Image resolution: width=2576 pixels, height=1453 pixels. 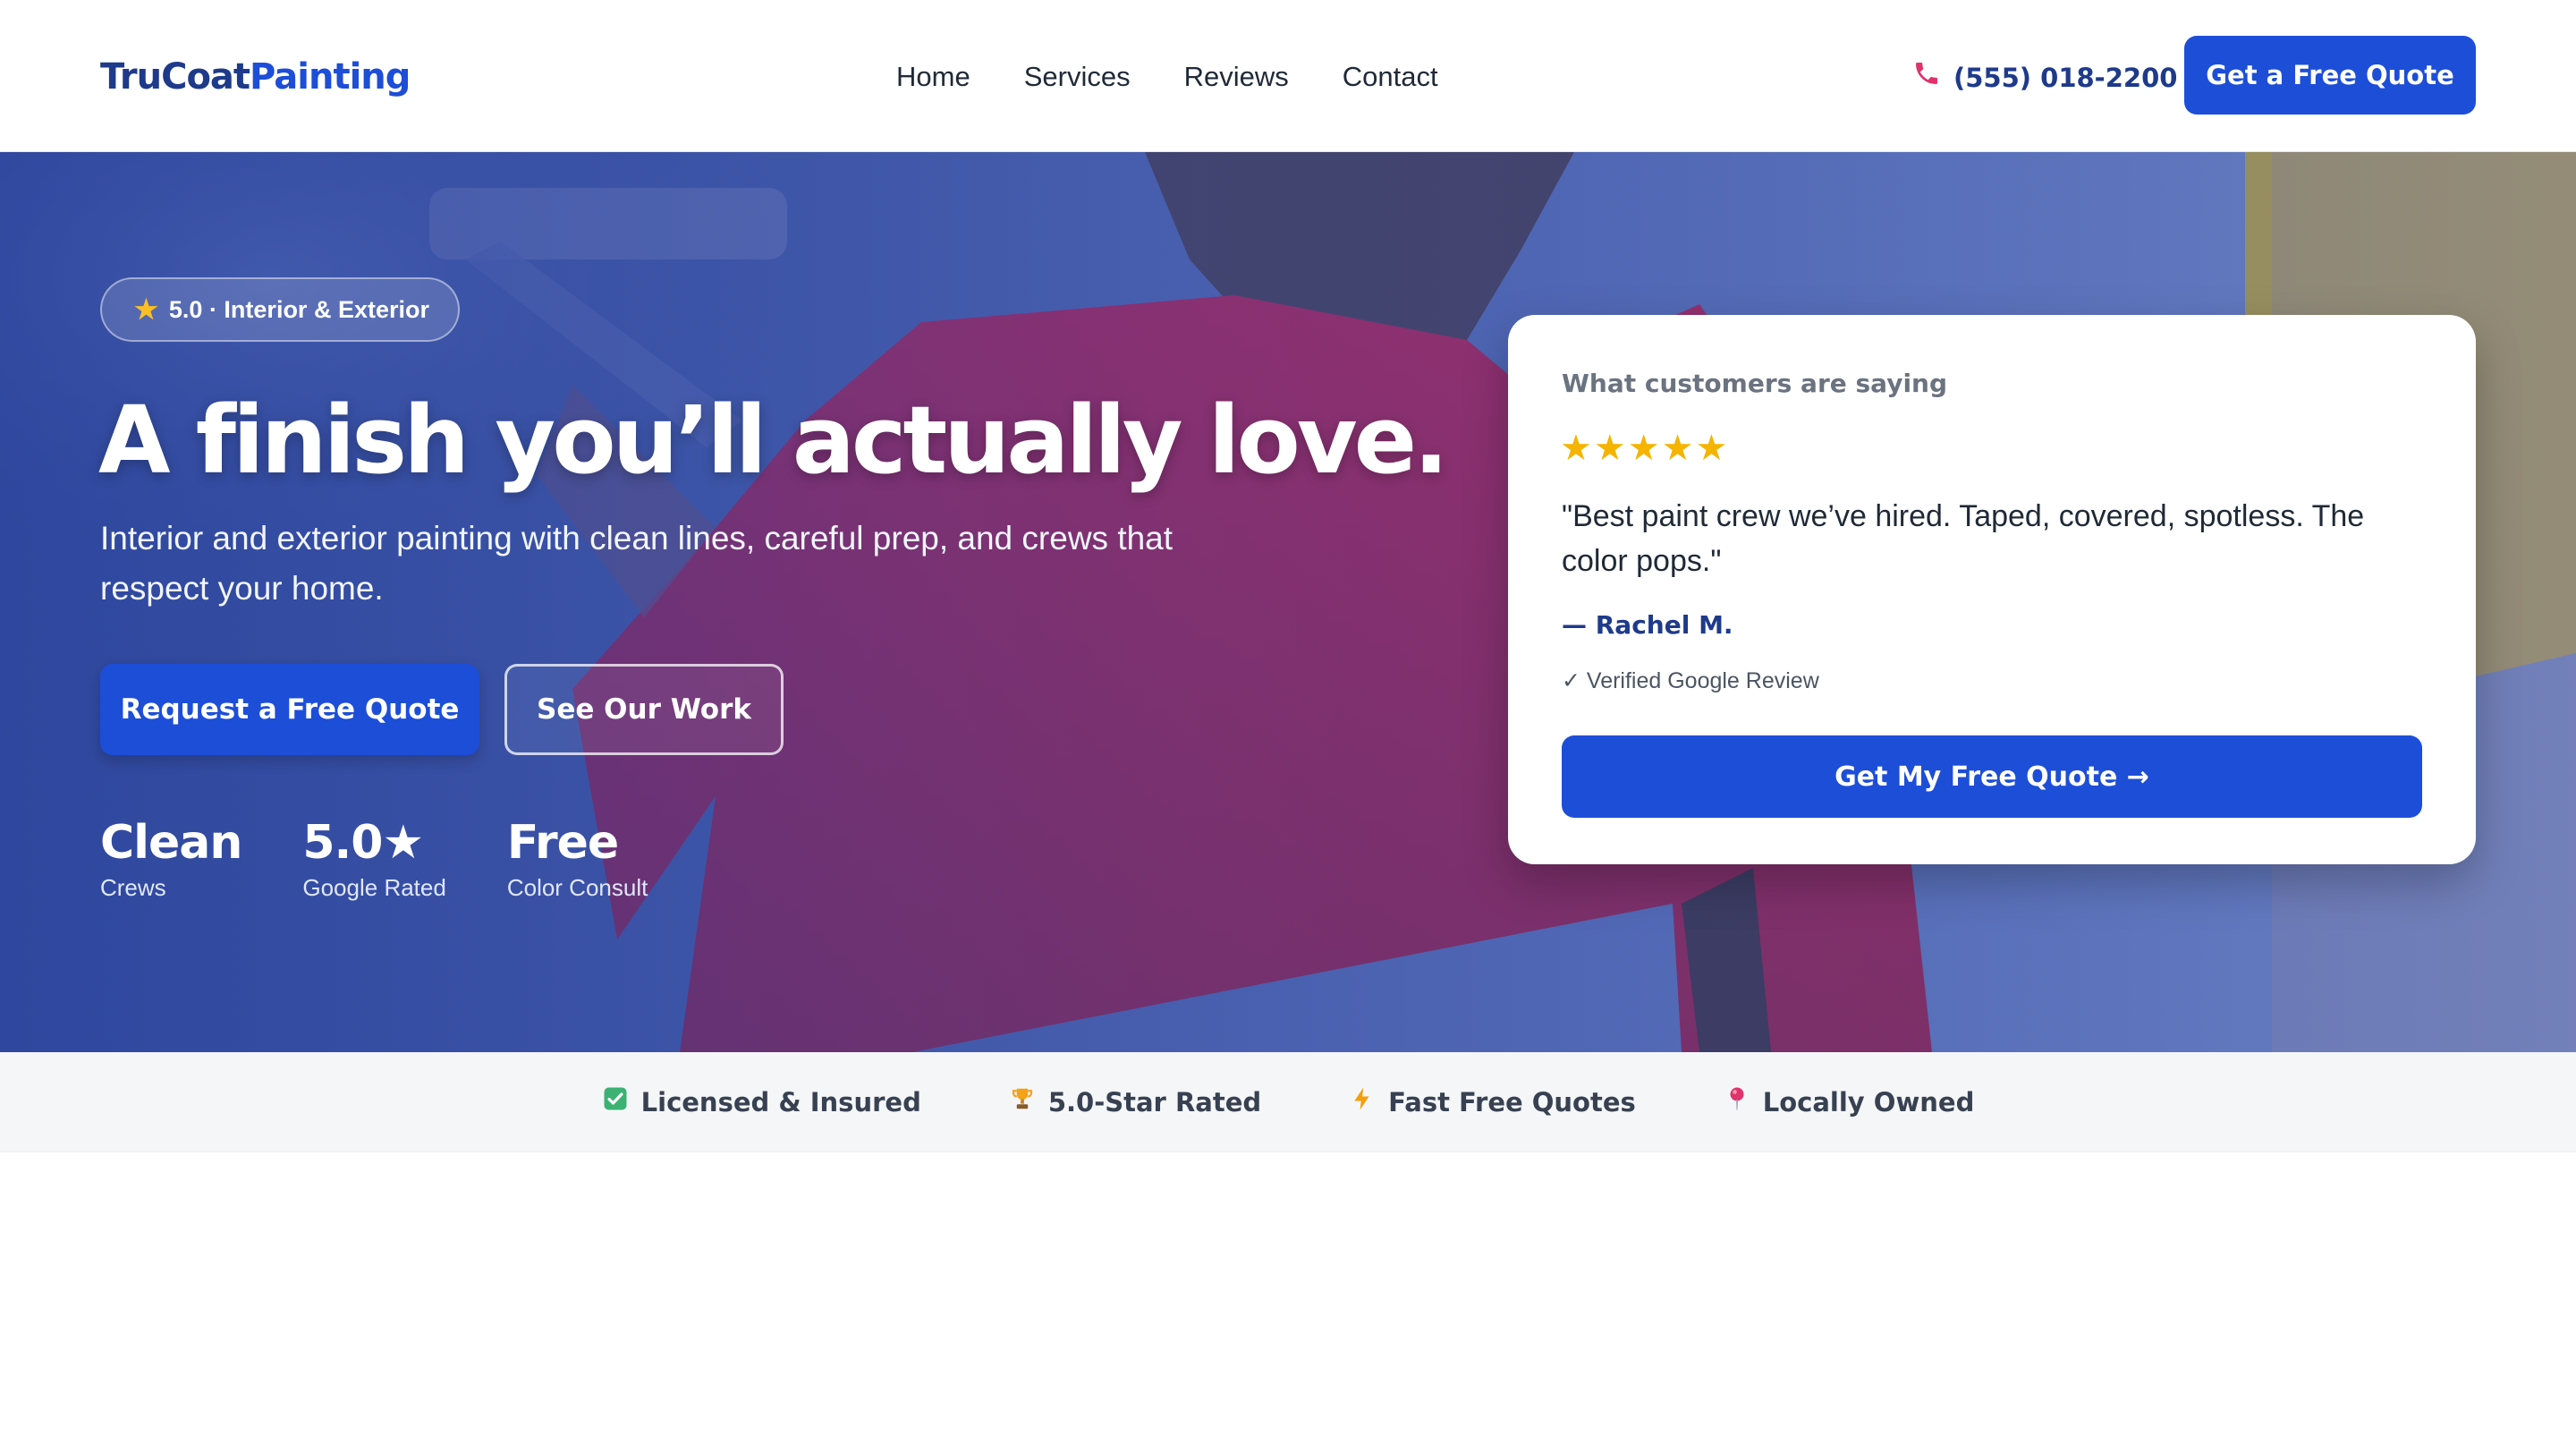 I want to click on request-quote-button: Request a Free Quote, so click(x=289, y=709).